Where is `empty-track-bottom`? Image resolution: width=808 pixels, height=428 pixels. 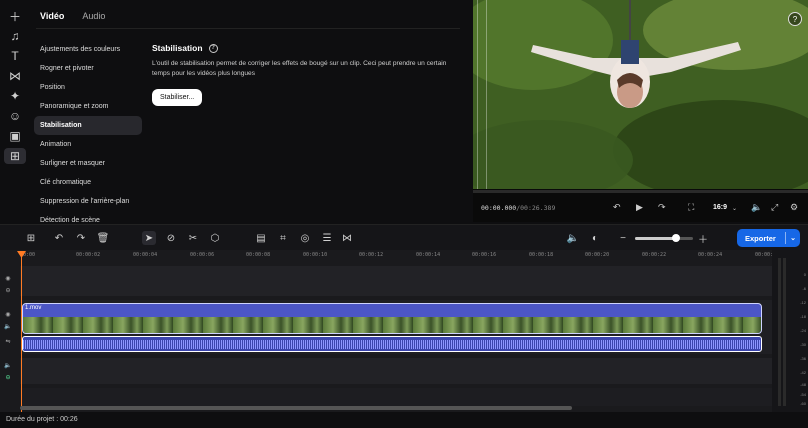 empty-track-bottom is located at coordinates (396, 397).